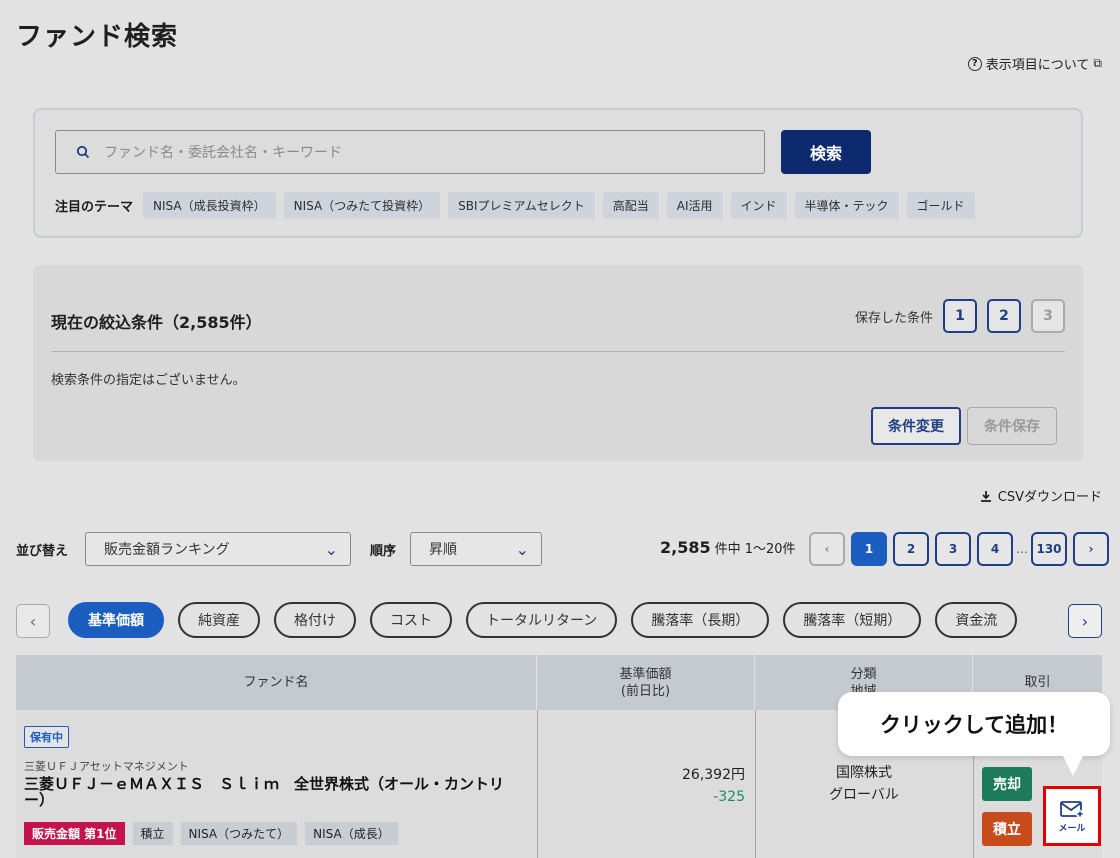 This screenshot has width=1120, height=858. Describe the element at coordinates (521, 205) in the screenshot. I see `theme-chip-sbi-premium: SBIプレミアムセレクト` at that location.